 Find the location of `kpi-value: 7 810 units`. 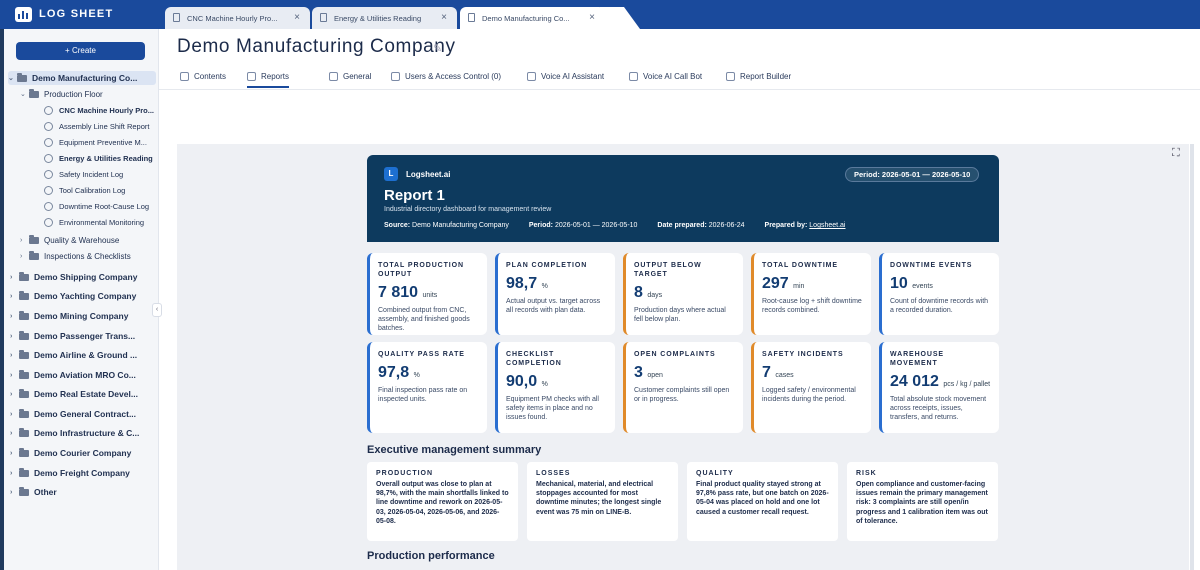

kpi-value: 7 810 units is located at coordinates (428, 293).